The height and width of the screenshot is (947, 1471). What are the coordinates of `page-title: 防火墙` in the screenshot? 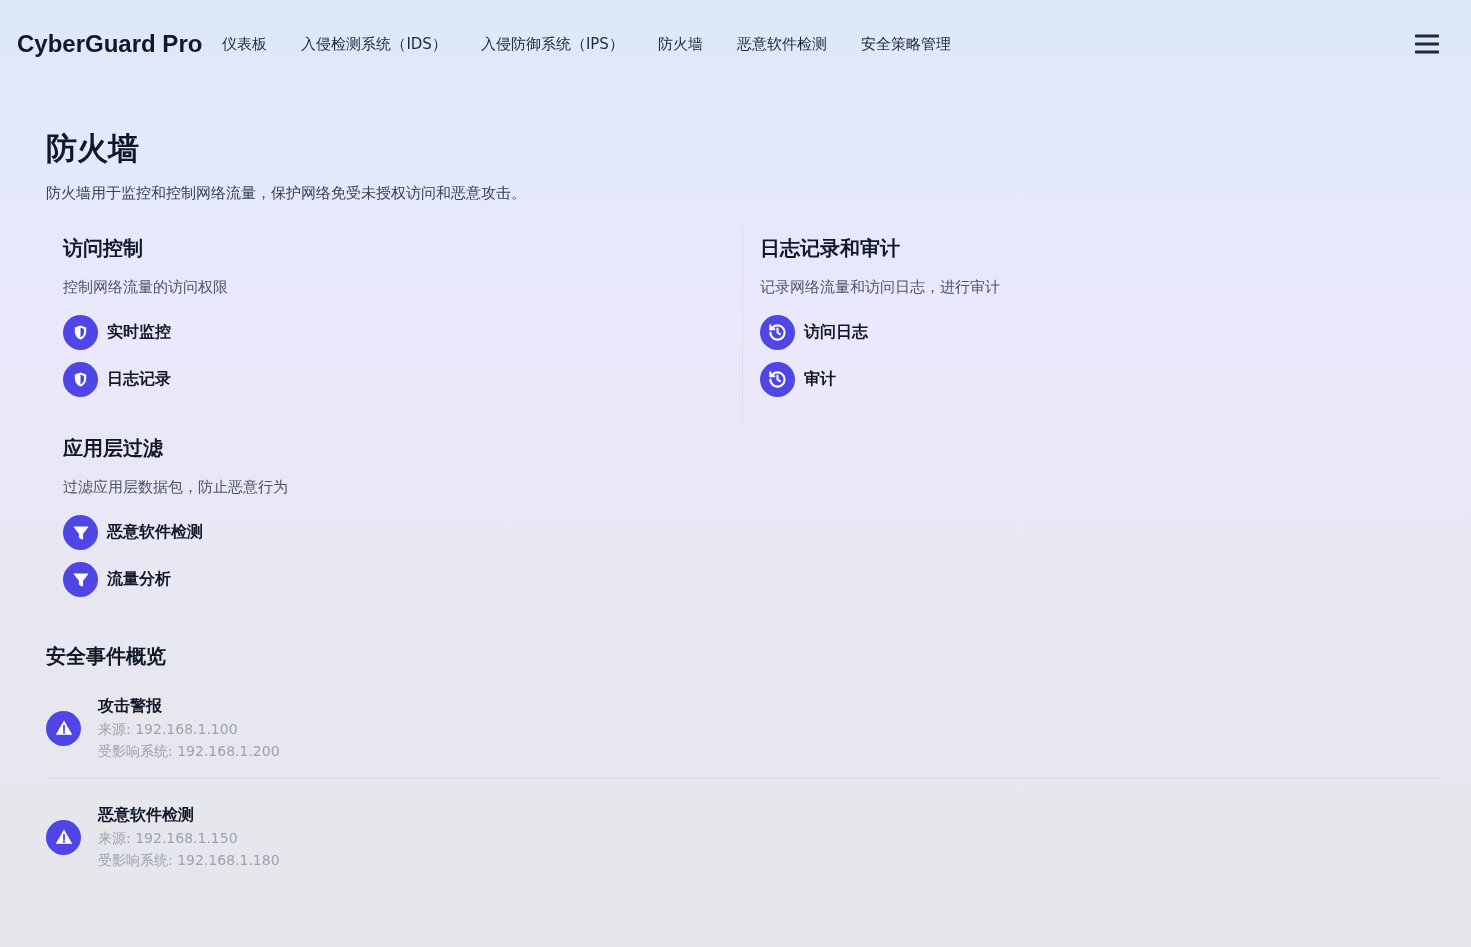 It's located at (93, 148).